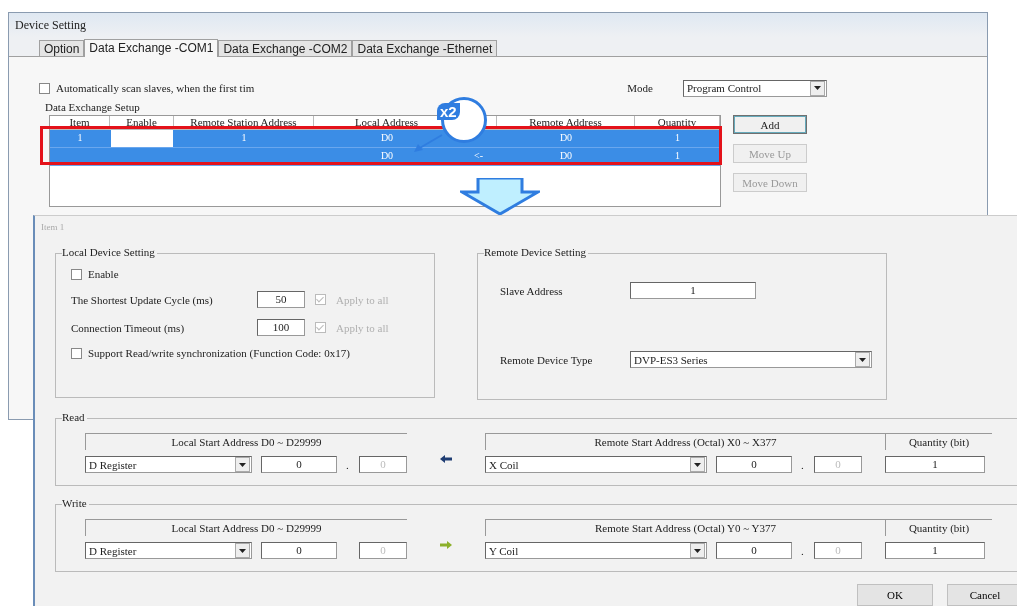 The width and height of the screenshot is (1017, 606). What do you see at coordinates (75, 503) in the screenshot?
I see `group-title: Write` at bounding box center [75, 503].